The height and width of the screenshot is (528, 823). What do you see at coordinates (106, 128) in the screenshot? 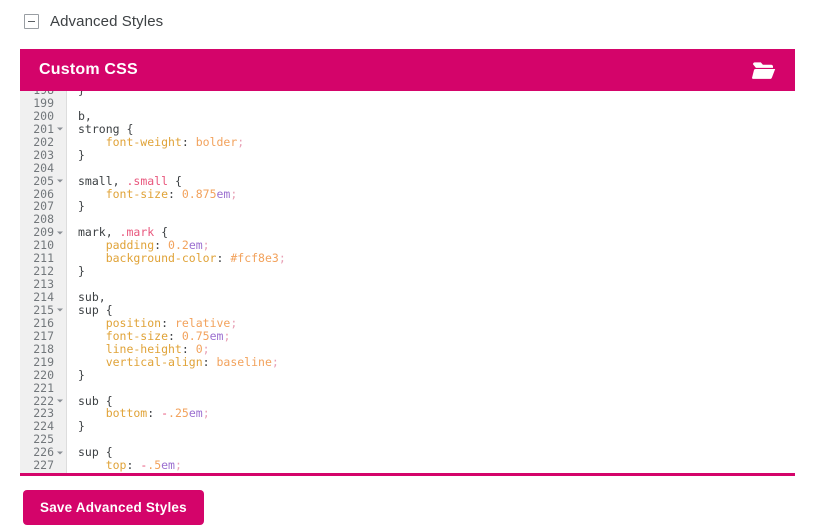
I see `code-token: strong {` at bounding box center [106, 128].